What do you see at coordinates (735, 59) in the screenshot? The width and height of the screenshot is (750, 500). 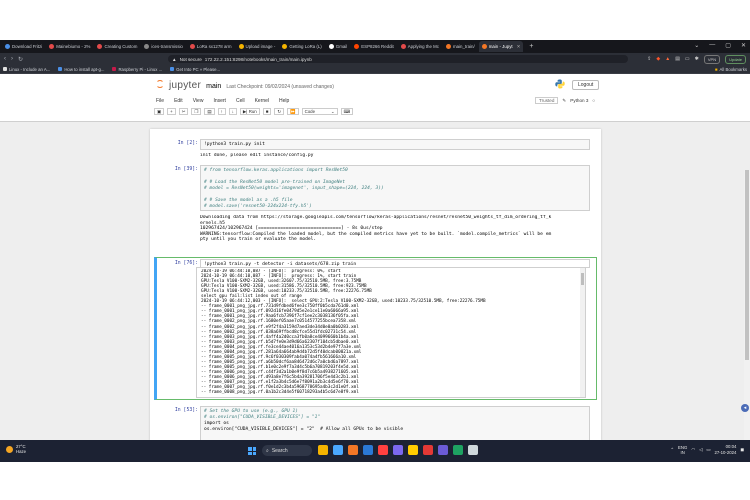 I see `update-button: Update` at bounding box center [735, 59].